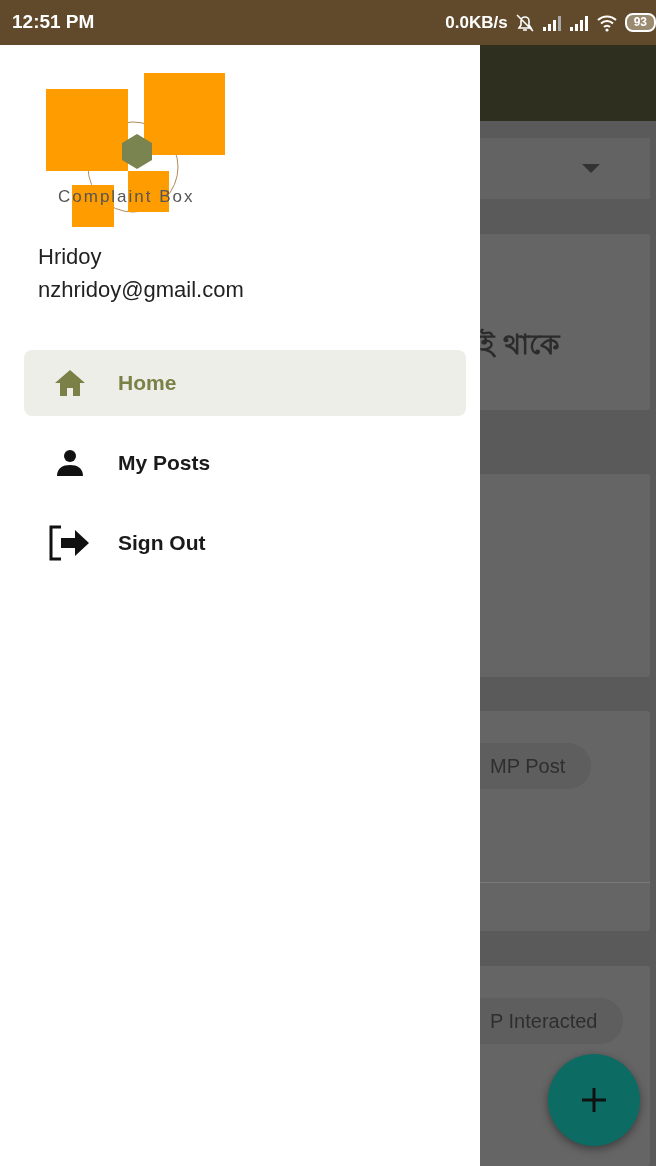 This screenshot has width=656, height=1166. What do you see at coordinates (521, 344) in the screenshot?
I see `post-text: ই থাকে` at bounding box center [521, 344].